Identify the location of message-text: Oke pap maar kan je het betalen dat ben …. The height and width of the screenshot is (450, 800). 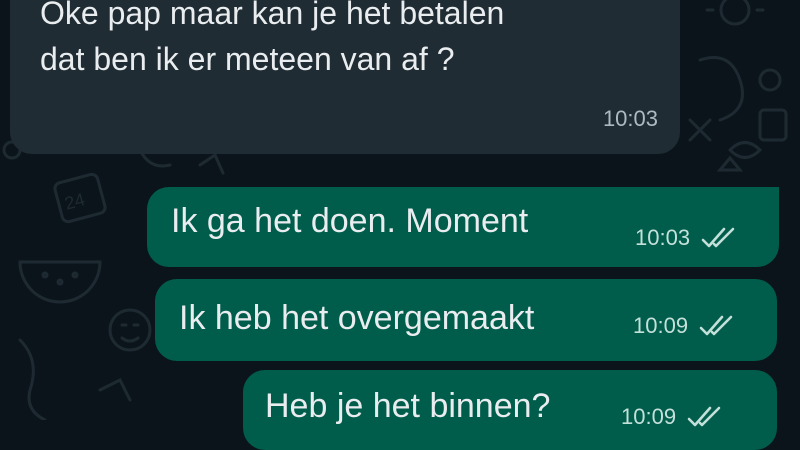
(272, 41).